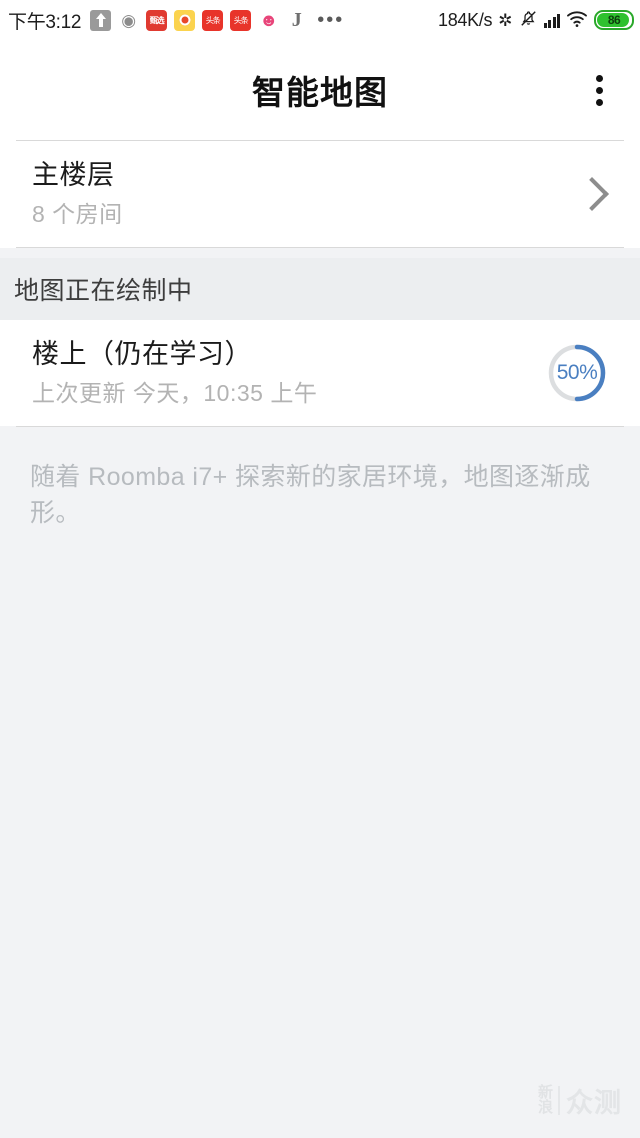  I want to click on footnote-text: 随着 Roomba i7+ 探索新的家居环境，地图逐渐成形。, so click(310, 495).